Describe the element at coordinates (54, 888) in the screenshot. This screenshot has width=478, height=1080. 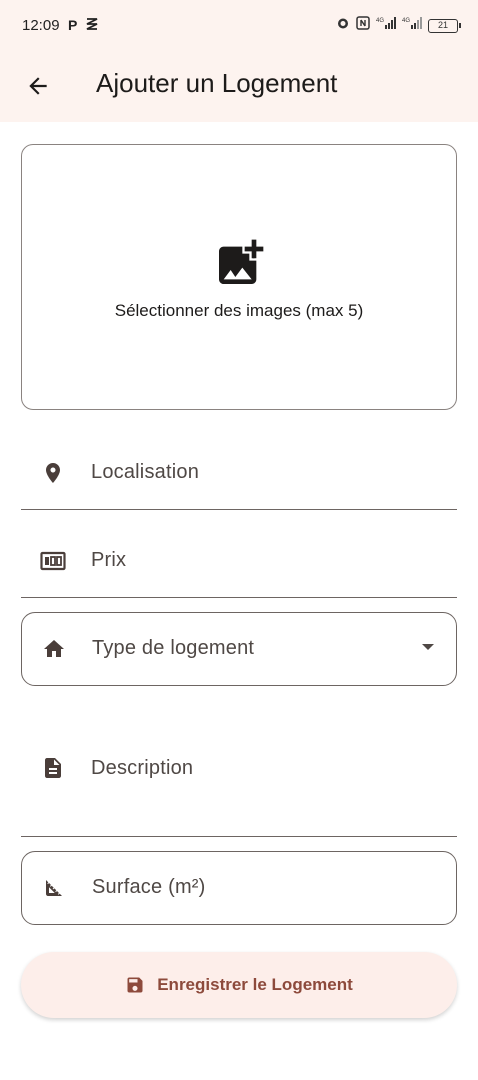
I see `square-foot-icon` at that location.